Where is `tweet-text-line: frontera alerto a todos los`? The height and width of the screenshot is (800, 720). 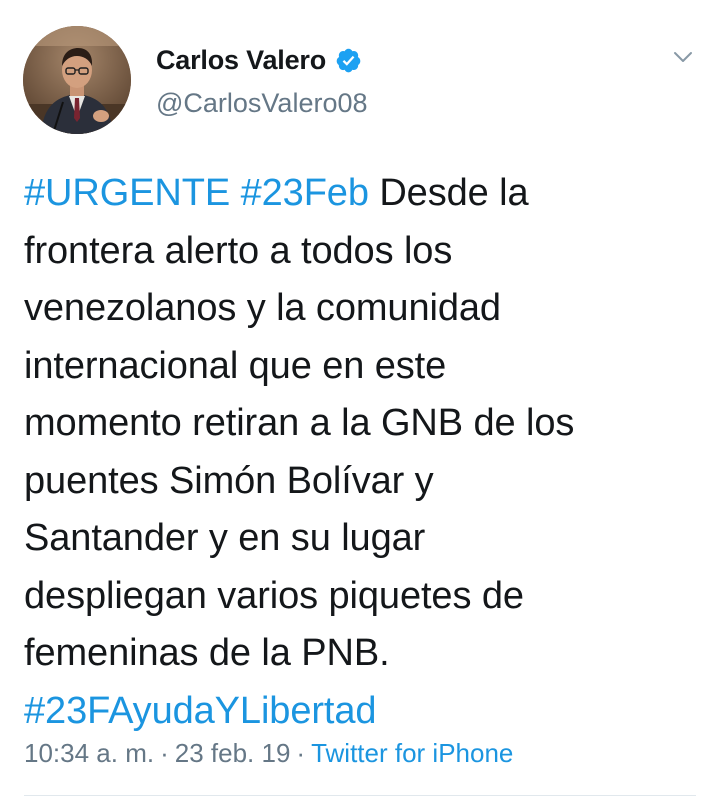 tweet-text-line: frontera alerto a todos los is located at coordinates (364, 252).